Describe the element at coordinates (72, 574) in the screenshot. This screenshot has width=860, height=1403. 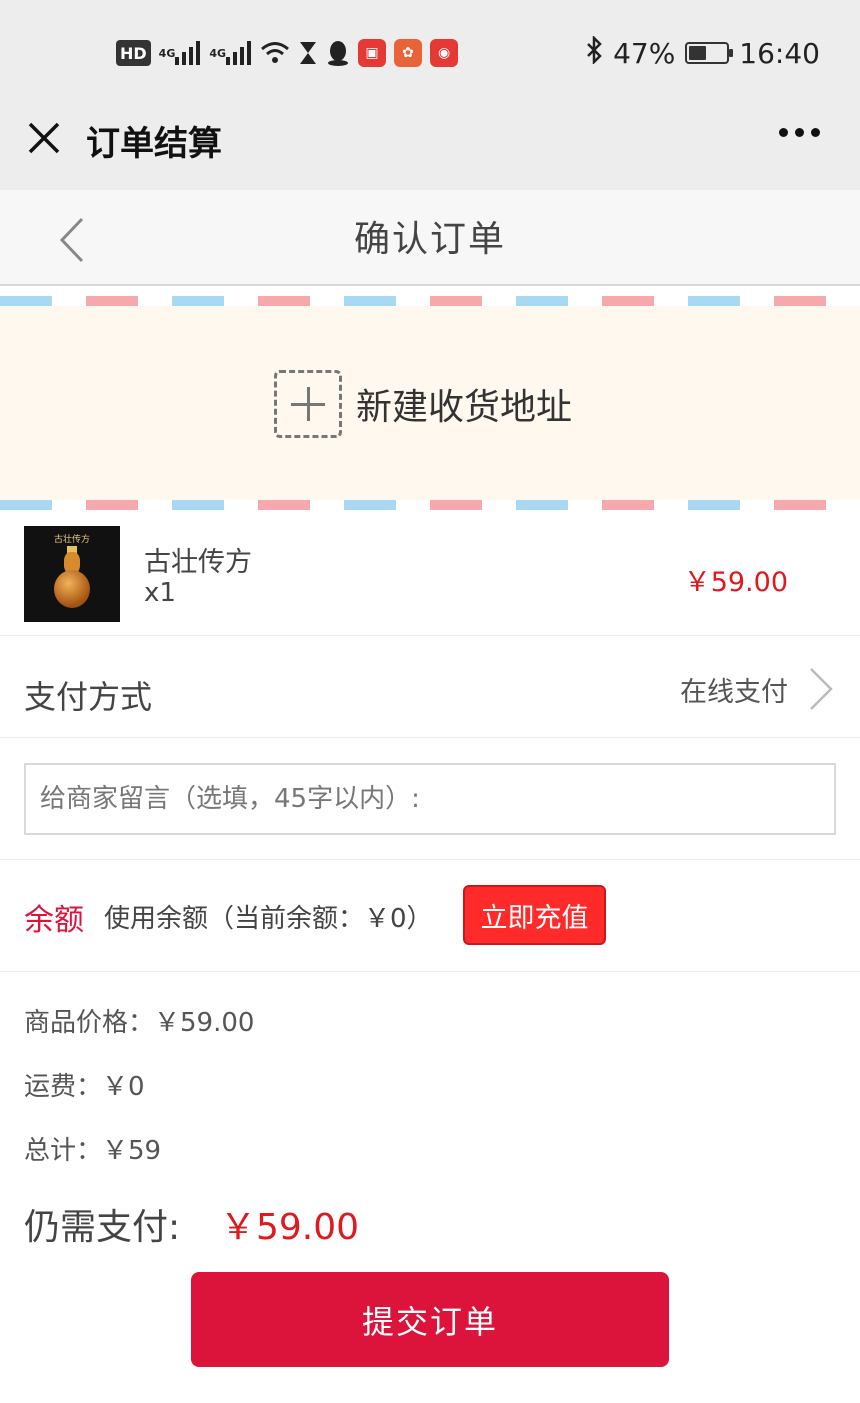
I see `product-image: 古壮传方` at that location.